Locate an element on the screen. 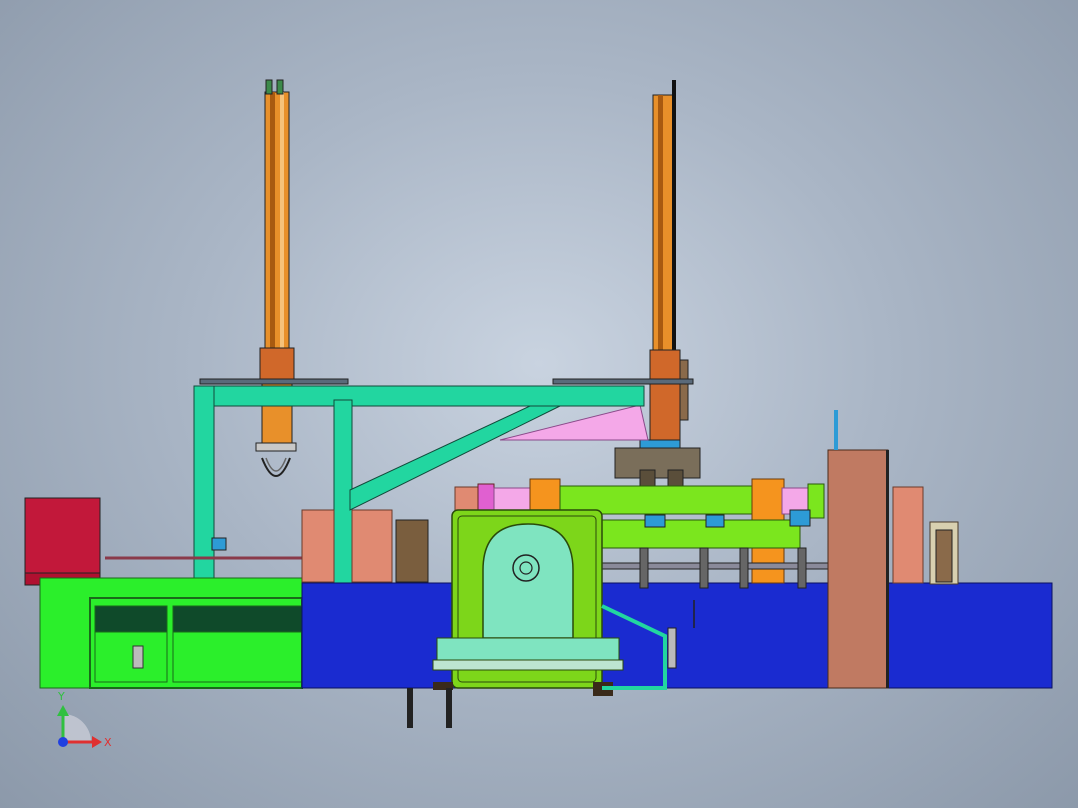  x-axis-arrowhead is located at coordinates (97, 742).